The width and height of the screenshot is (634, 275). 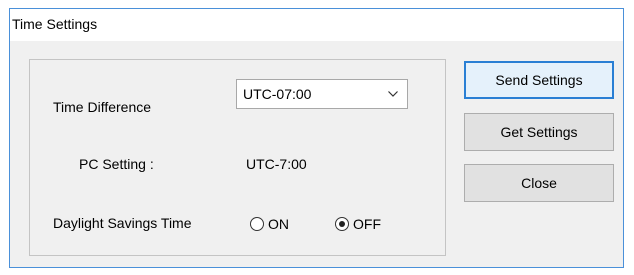 I want to click on radio-dot-icon, so click(x=342, y=224).